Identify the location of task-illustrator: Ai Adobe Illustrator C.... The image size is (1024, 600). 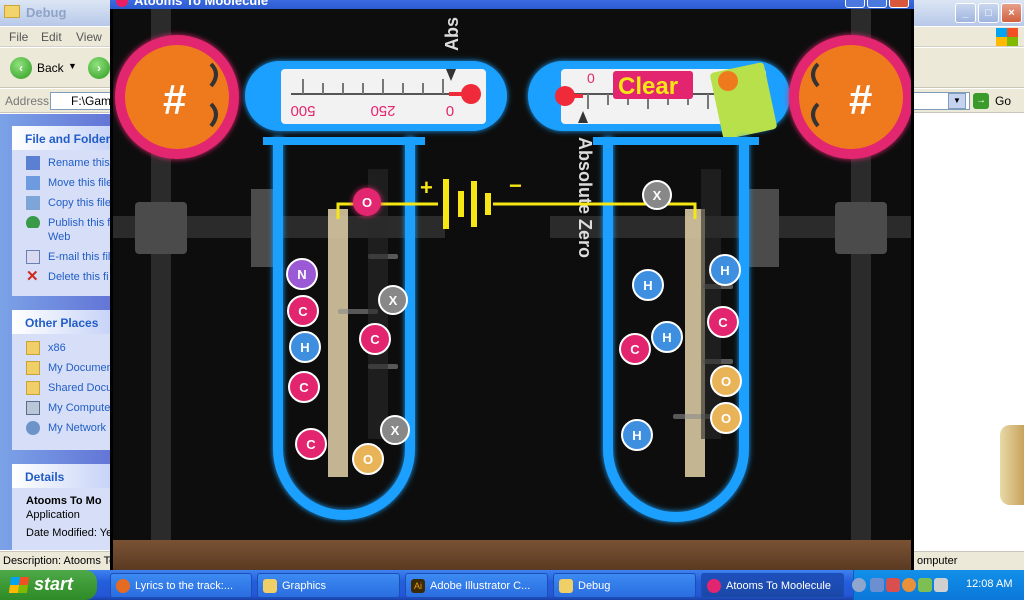
(476, 585).